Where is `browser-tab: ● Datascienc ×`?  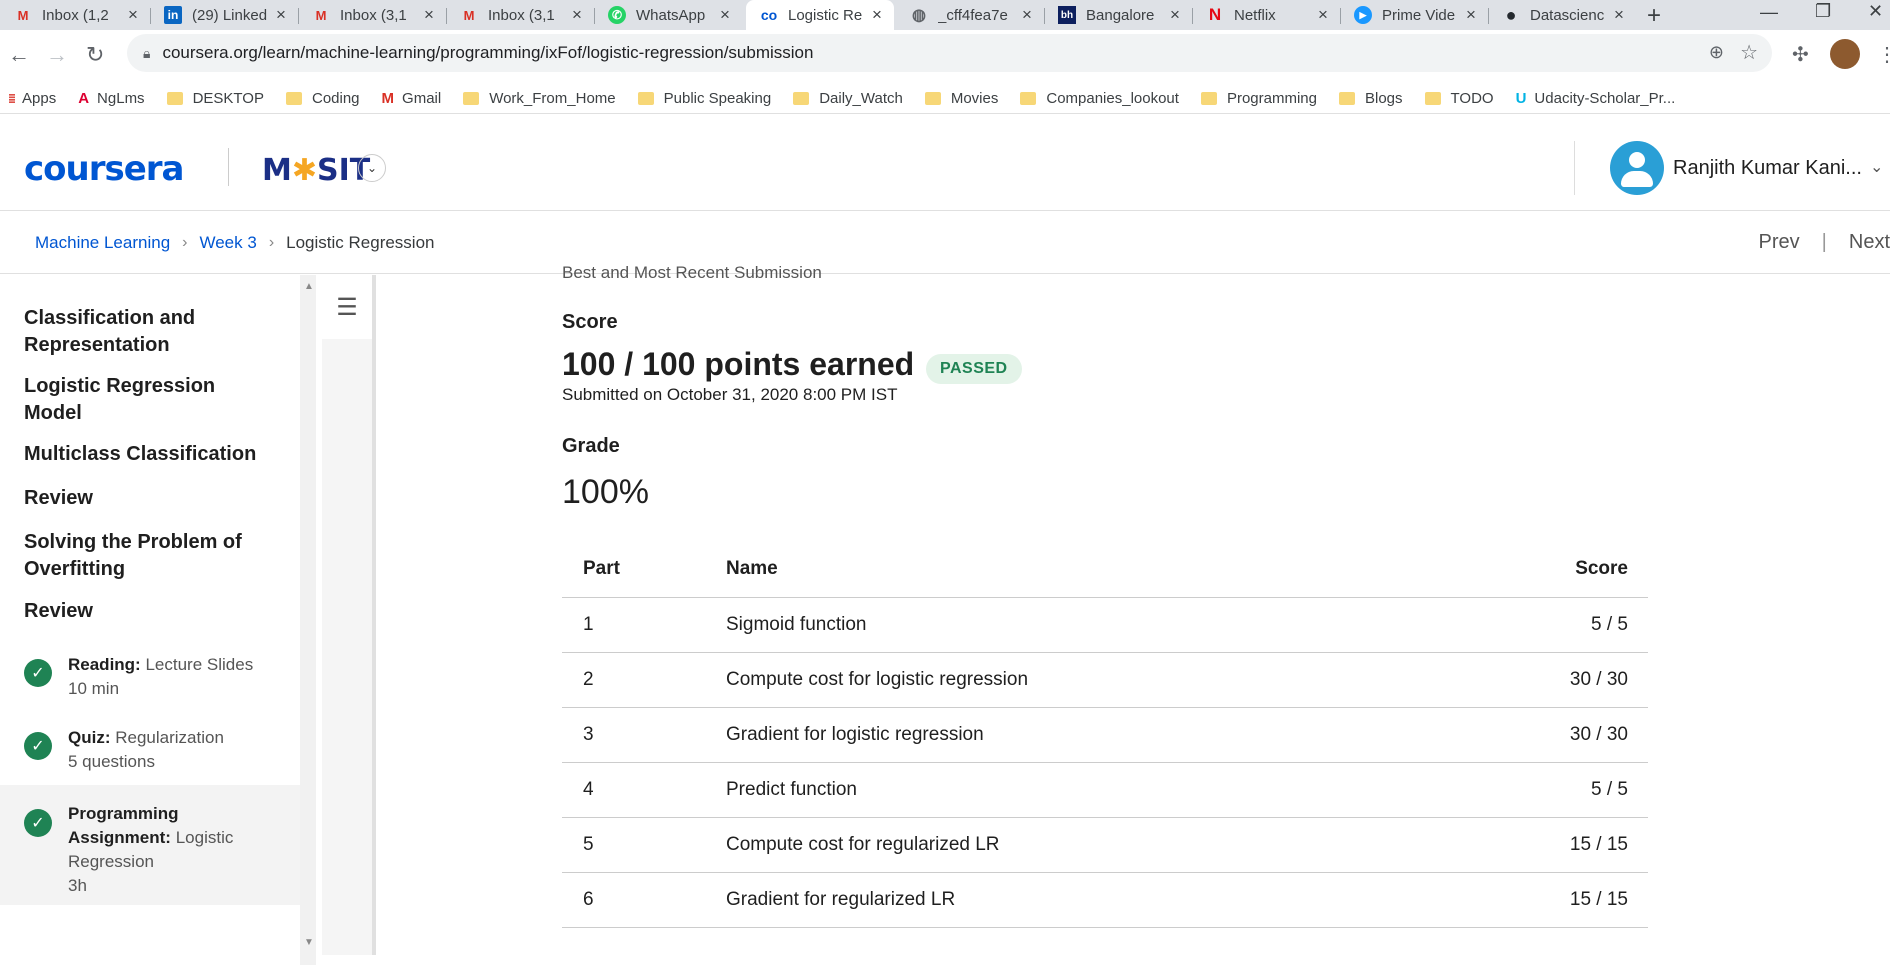 browser-tab: ● Datascienc × is located at coordinates (1562, 15).